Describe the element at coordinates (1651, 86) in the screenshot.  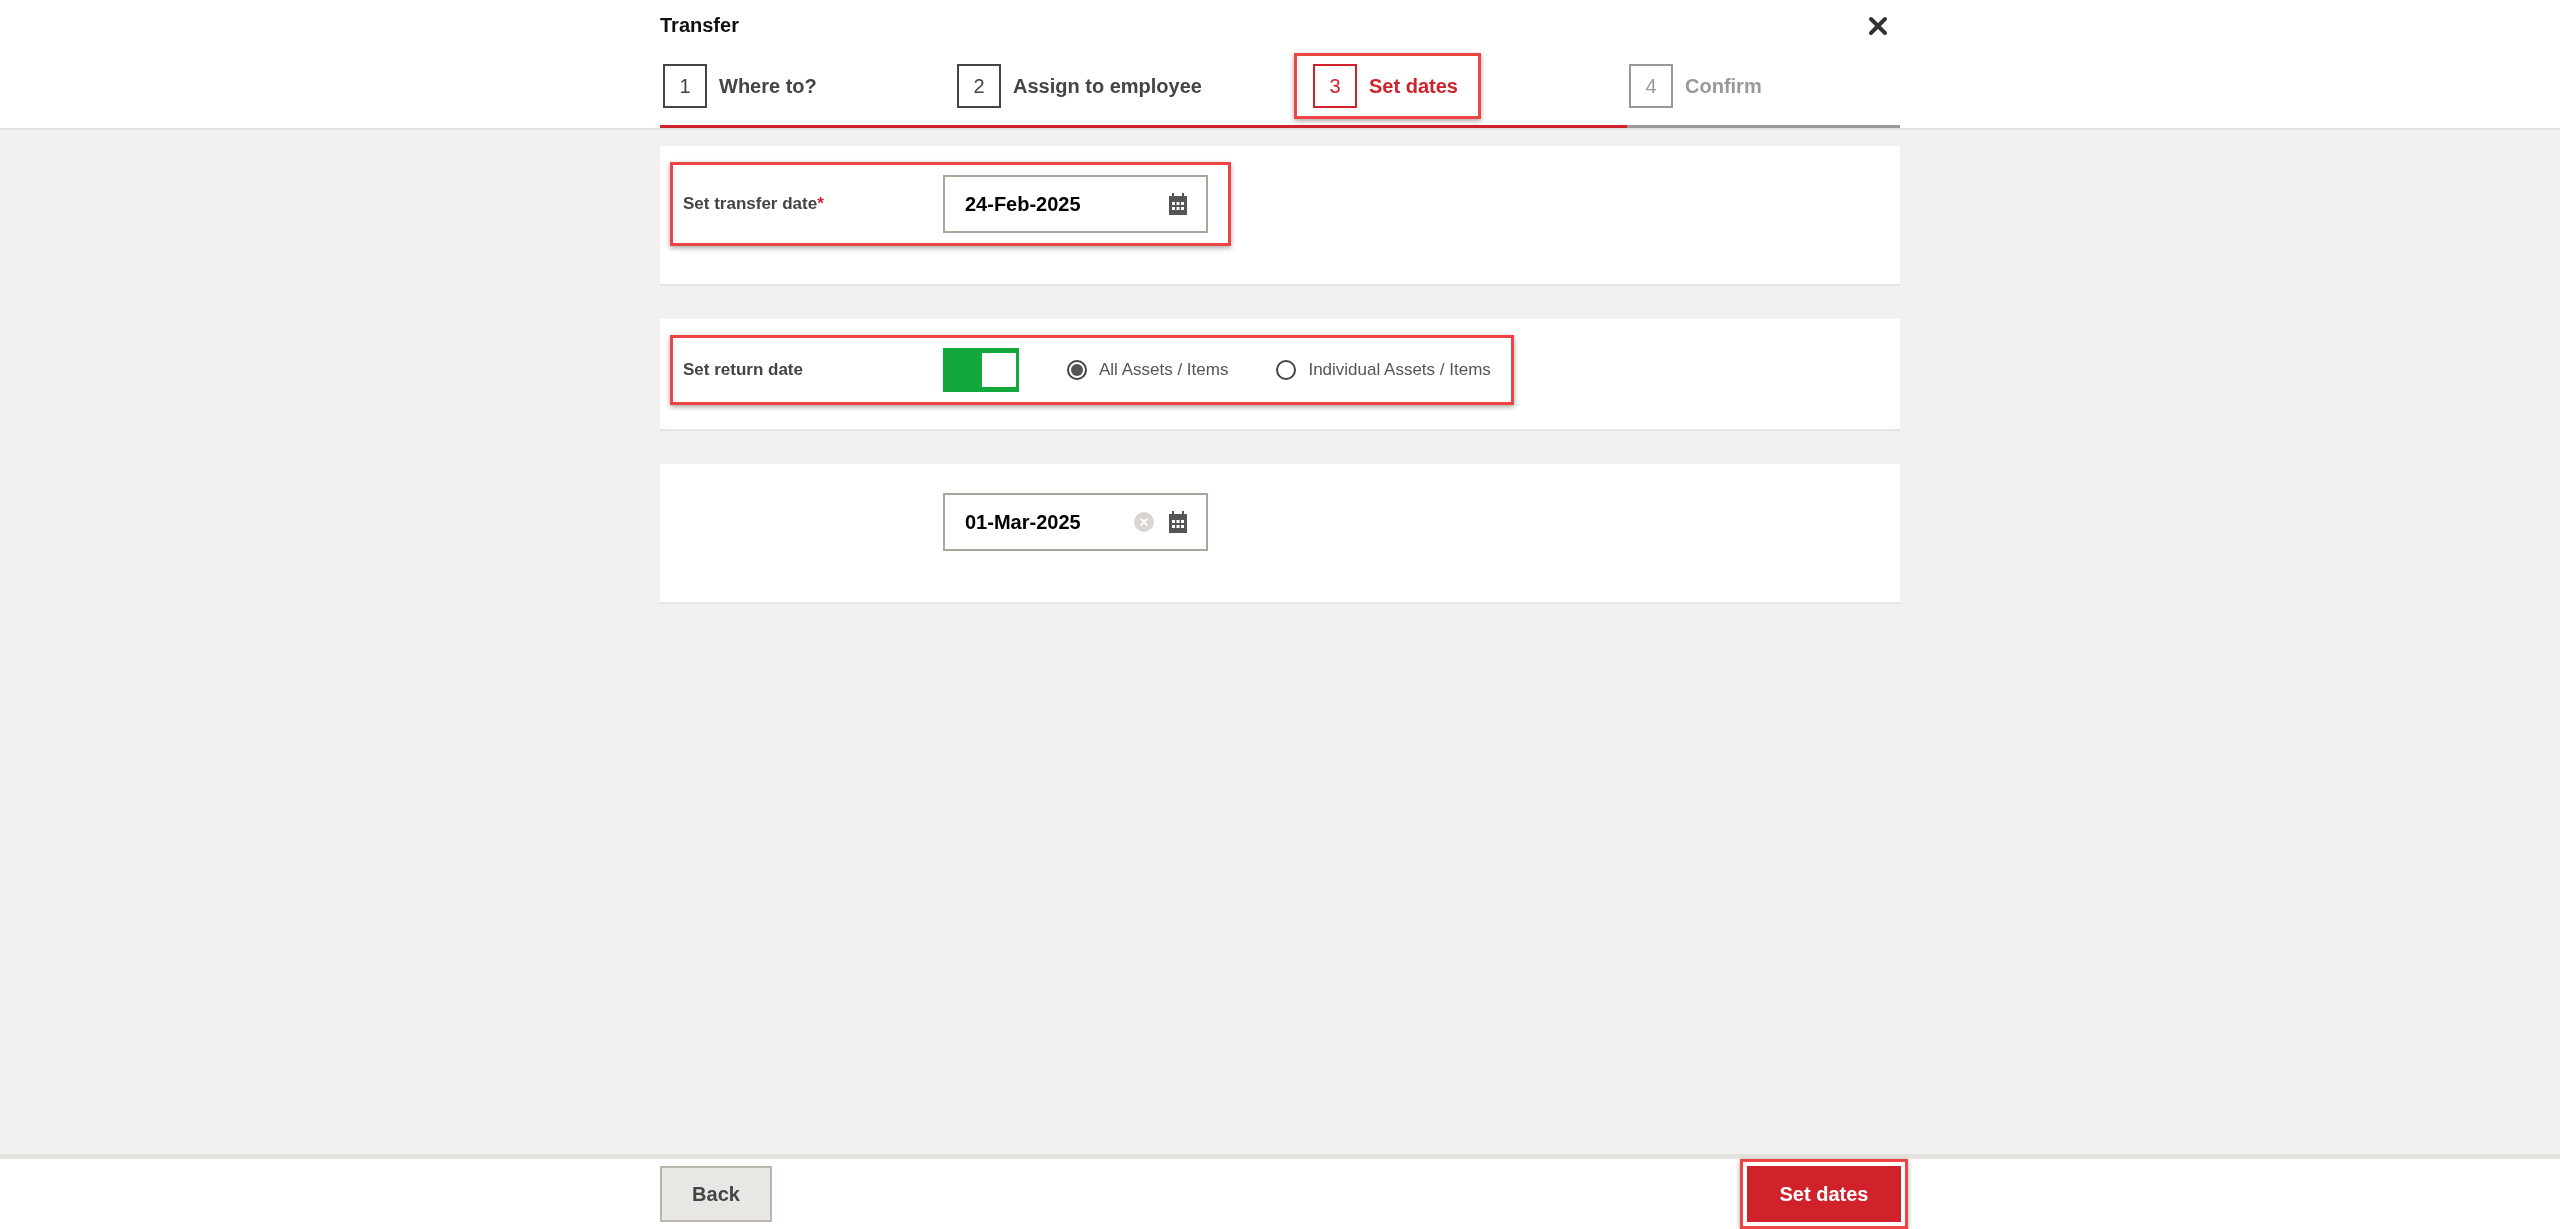
I see `step-number: 4` at that location.